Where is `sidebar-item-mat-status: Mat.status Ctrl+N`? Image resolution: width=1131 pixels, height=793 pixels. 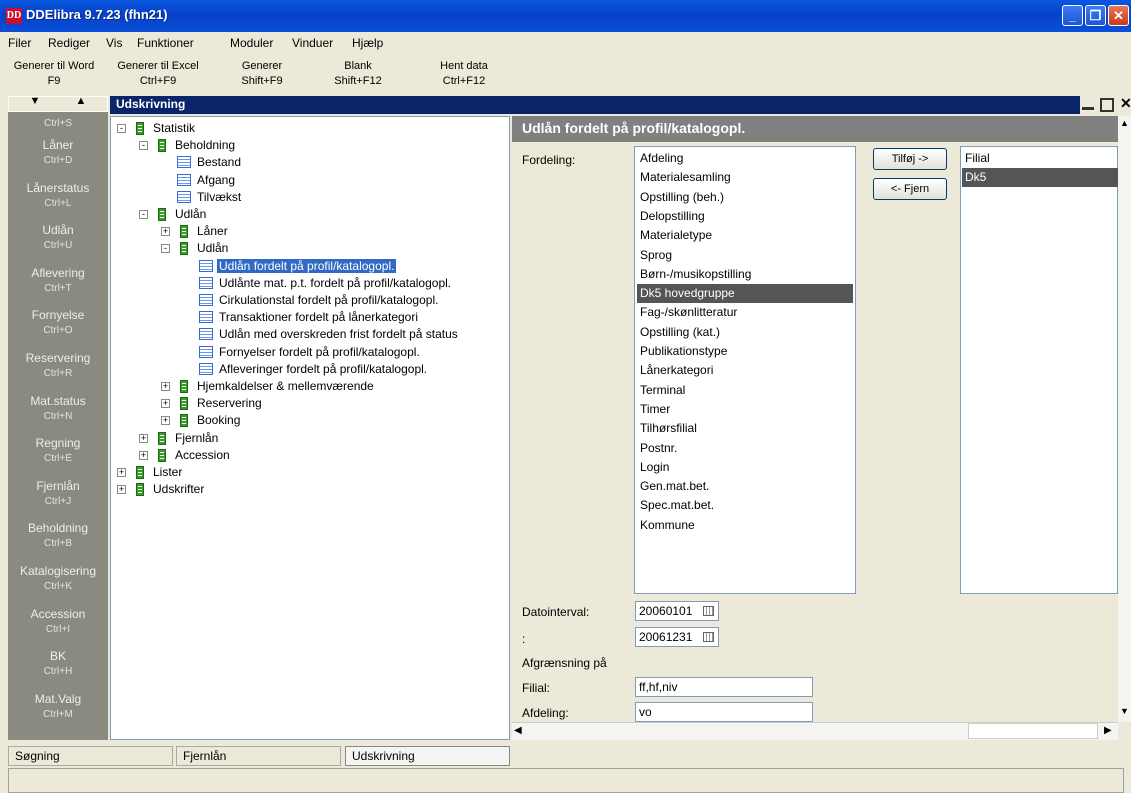
sidebar-item-mat-status: Mat.status Ctrl+N is located at coordinates (58, 409).